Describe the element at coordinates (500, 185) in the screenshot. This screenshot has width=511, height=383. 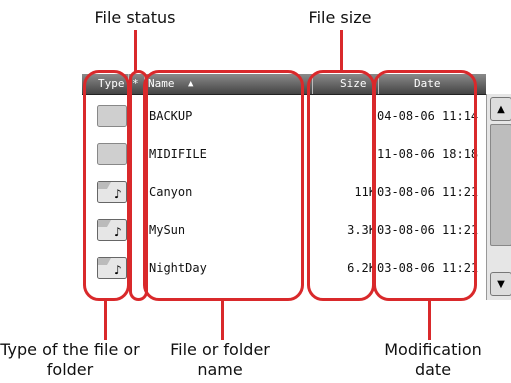
I see `scrollbar-thumb` at that location.